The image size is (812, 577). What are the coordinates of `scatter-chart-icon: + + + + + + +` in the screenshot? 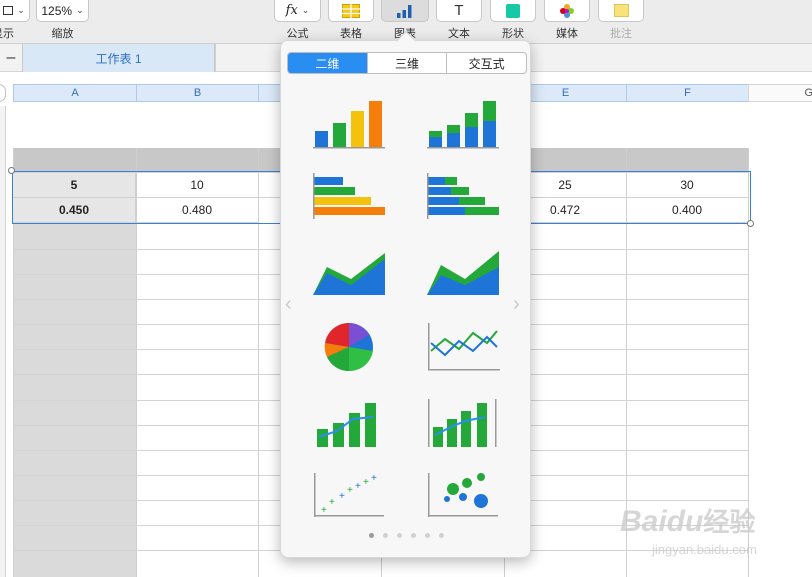 It's located at (349, 495).